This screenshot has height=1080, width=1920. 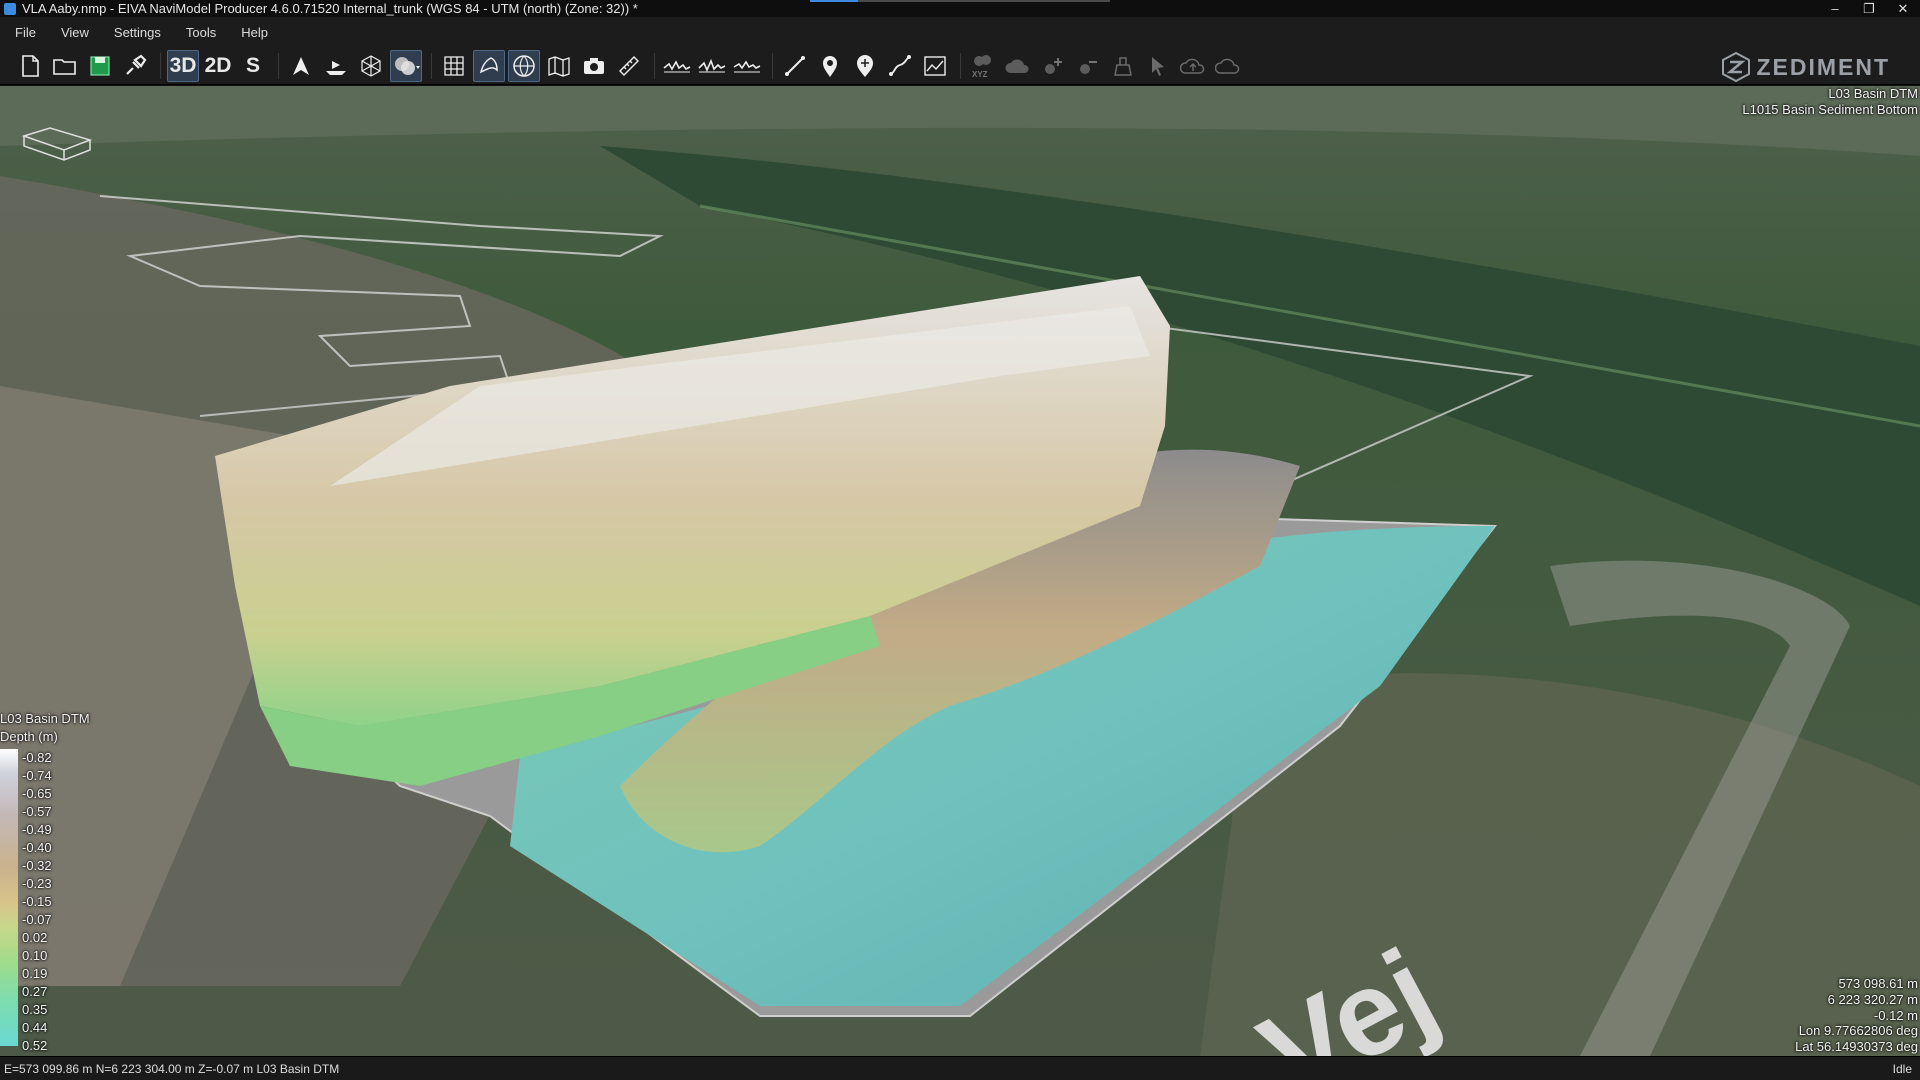 What do you see at coordinates (35, 1027) in the screenshot?
I see `legend-tick-label: 0.44` at bounding box center [35, 1027].